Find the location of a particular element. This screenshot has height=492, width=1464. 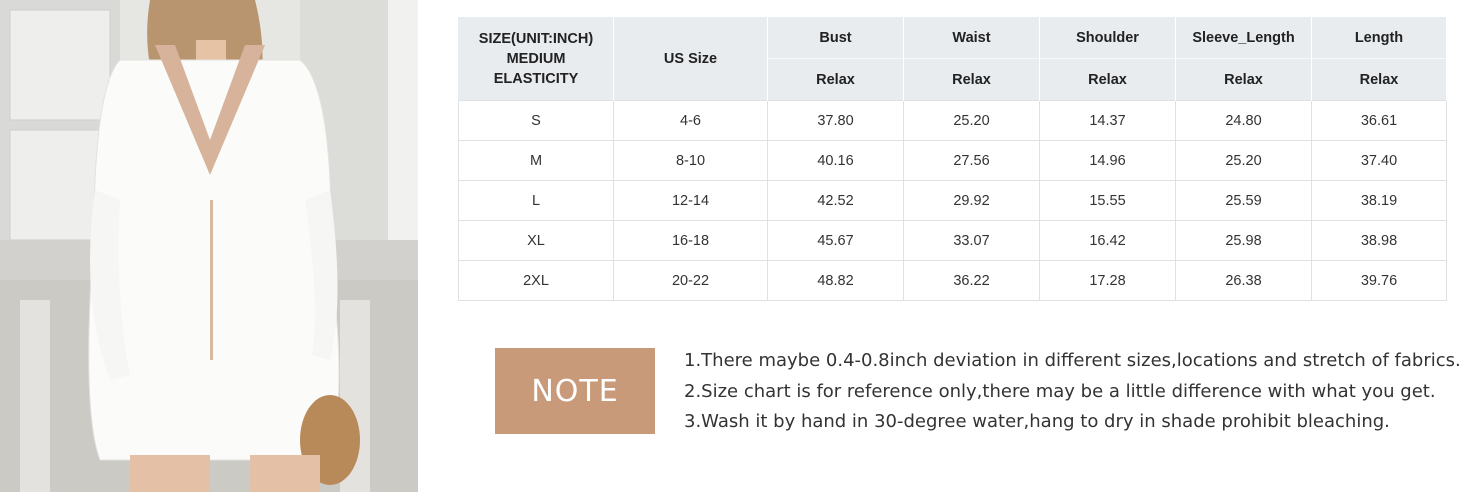

table-row: L 12-14 42.52 29.92 15.55 25.59 38.19 is located at coordinates (952, 200).